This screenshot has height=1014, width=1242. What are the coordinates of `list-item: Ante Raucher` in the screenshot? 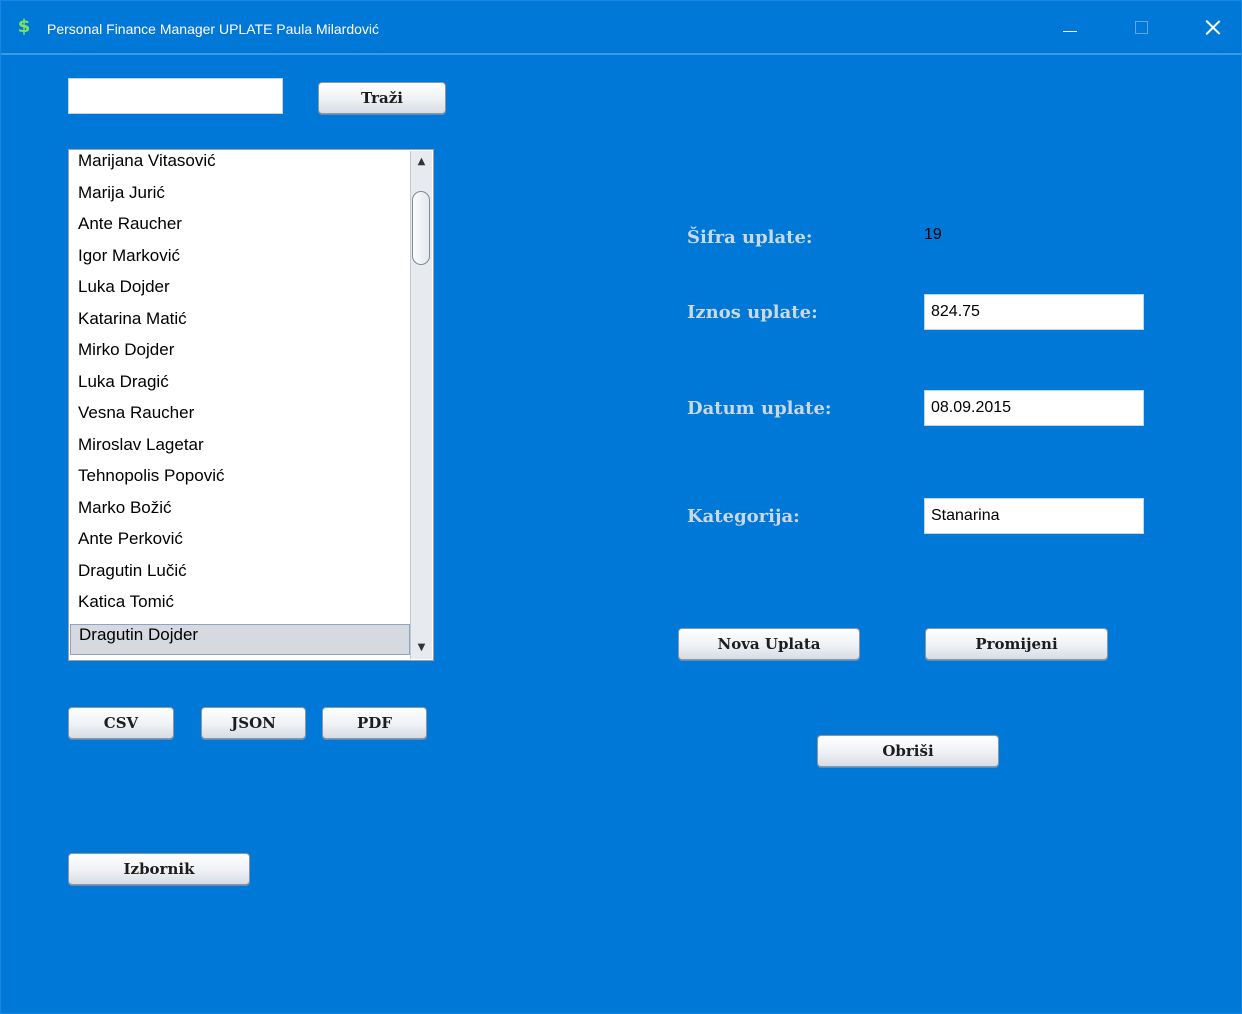 It's located at (240, 230).